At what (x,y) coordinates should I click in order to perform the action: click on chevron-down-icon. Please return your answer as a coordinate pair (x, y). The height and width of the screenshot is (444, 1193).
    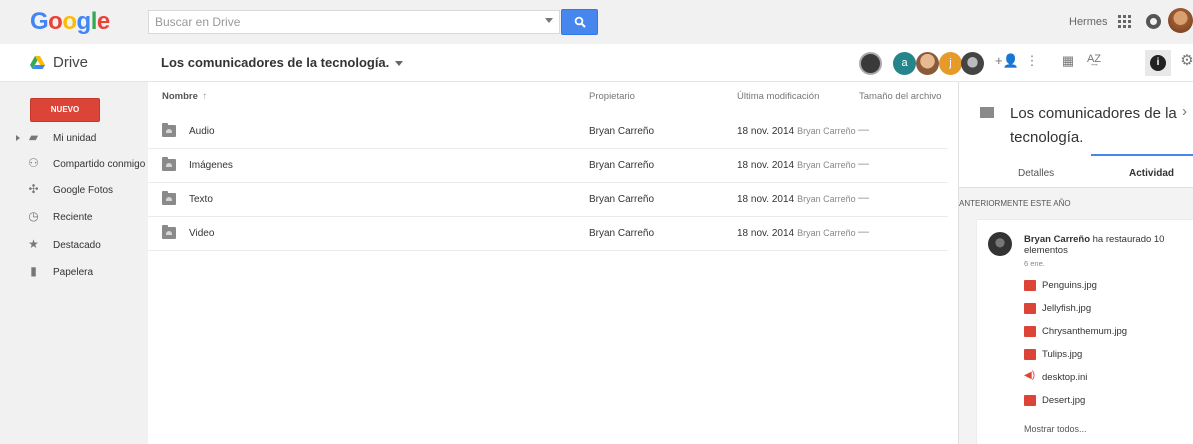
    Looking at the image, I should click on (399, 64).